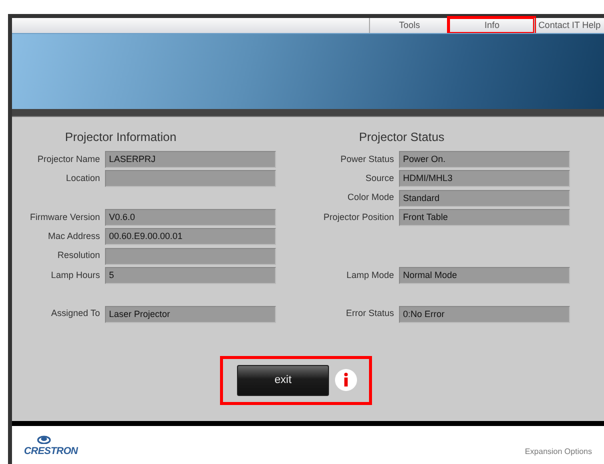 This screenshot has width=604, height=464. Describe the element at coordinates (346, 380) in the screenshot. I see `info-icon` at that location.